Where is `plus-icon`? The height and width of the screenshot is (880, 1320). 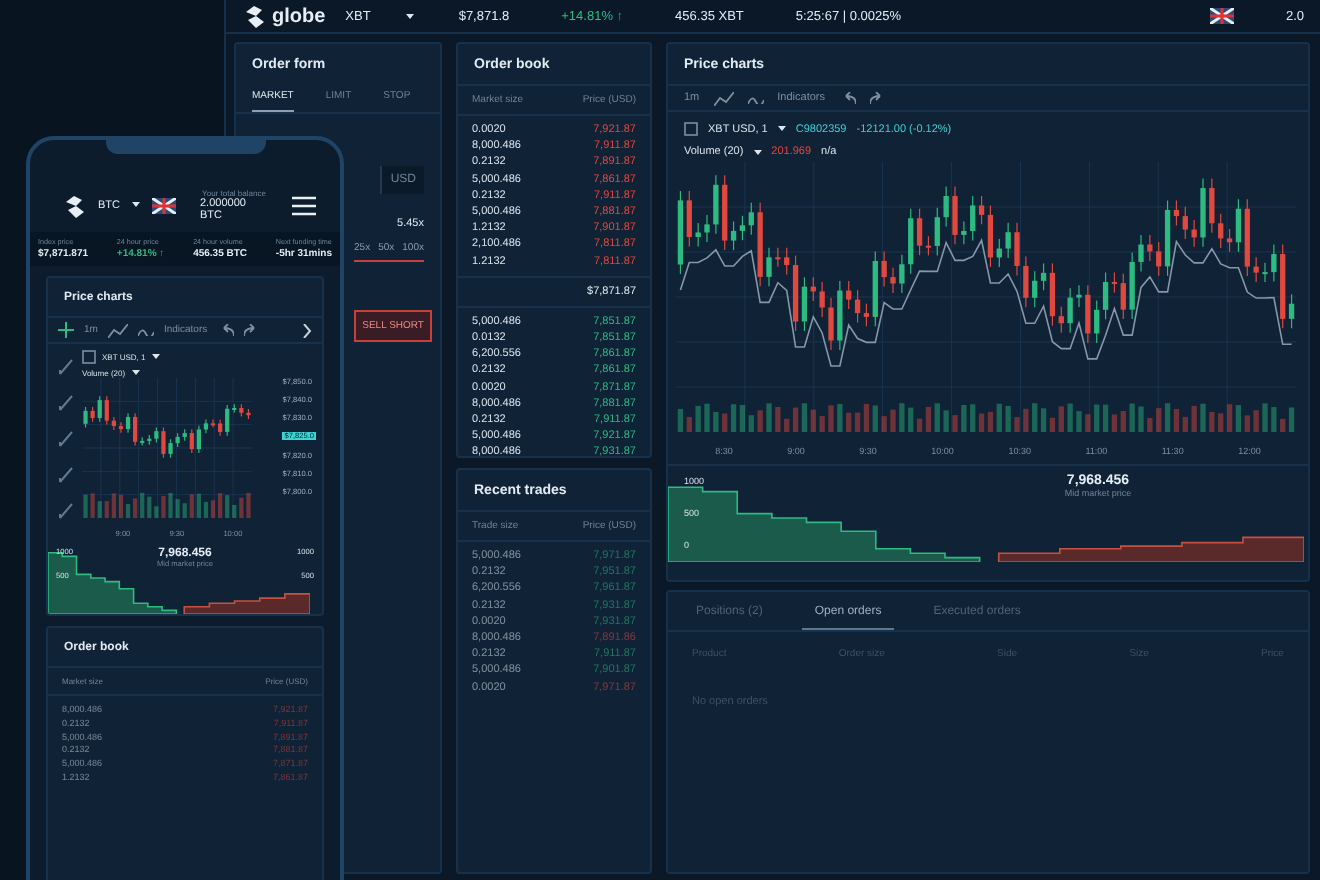 plus-icon is located at coordinates (66, 330).